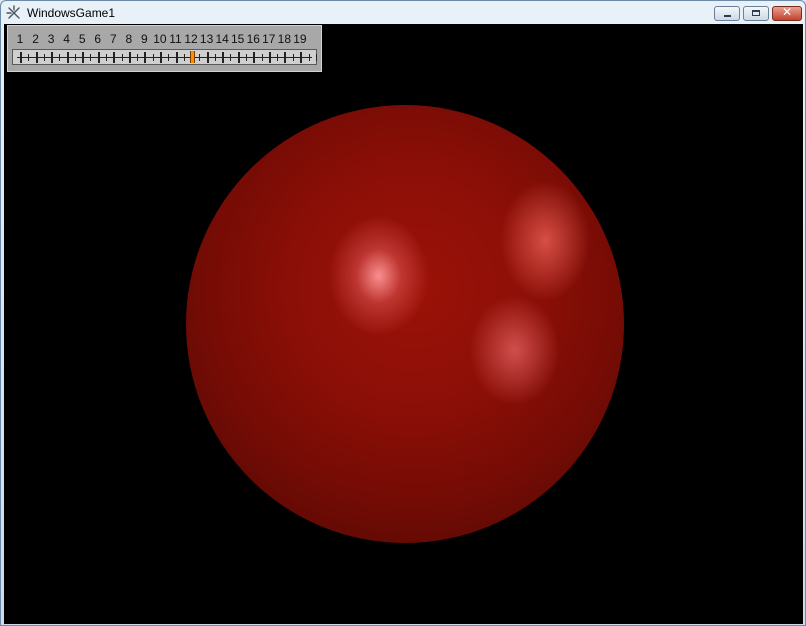 The width and height of the screenshot is (806, 626). Describe the element at coordinates (253, 39) in the screenshot. I see `slider-label-16: 16` at that location.